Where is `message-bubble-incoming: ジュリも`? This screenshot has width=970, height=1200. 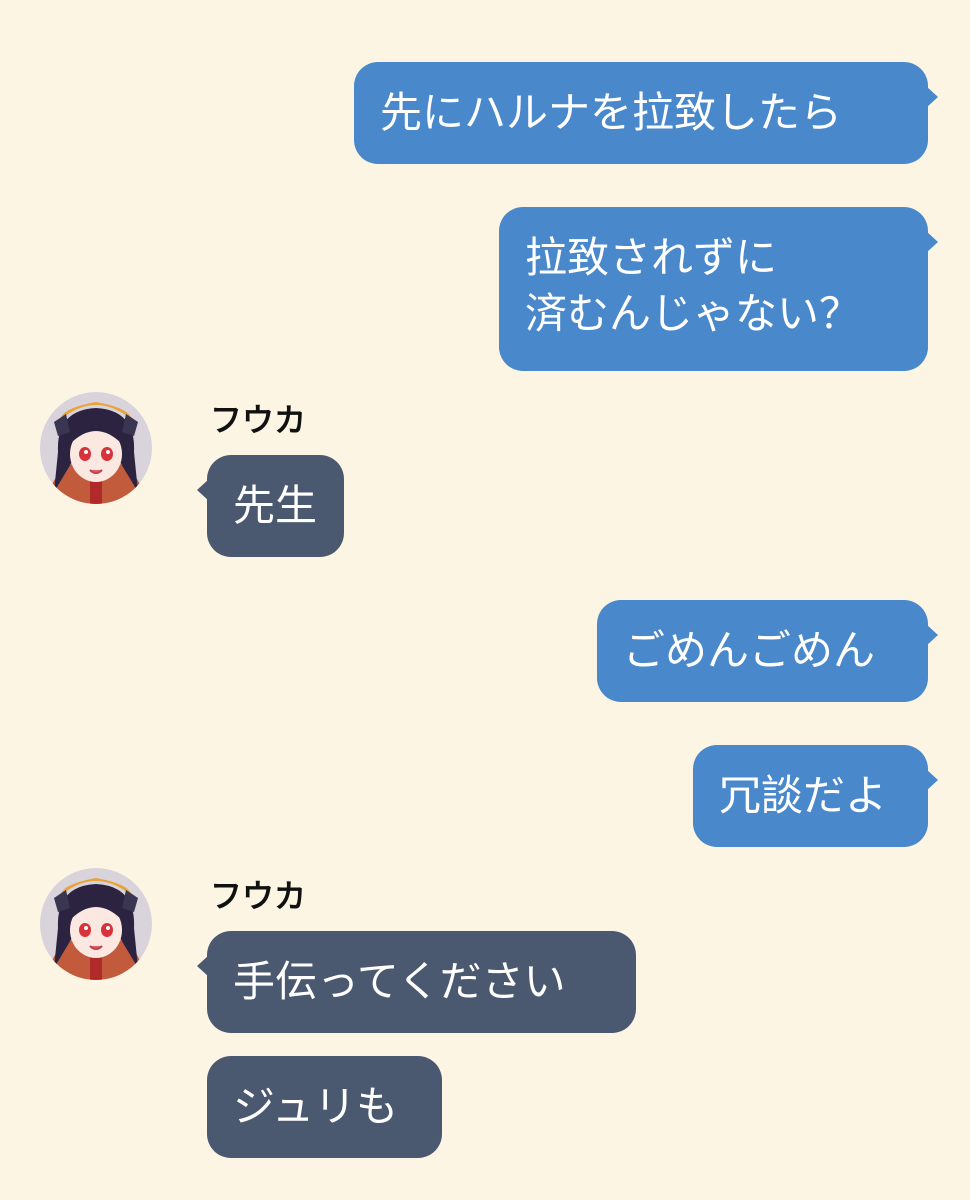 message-bubble-incoming: ジュリも is located at coordinates (324, 1107).